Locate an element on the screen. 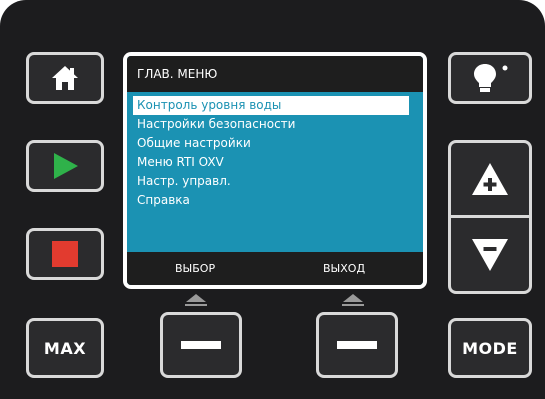 The width and height of the screenshot is (545, 399). softkey-left-button is located at coordinates (201, 345).